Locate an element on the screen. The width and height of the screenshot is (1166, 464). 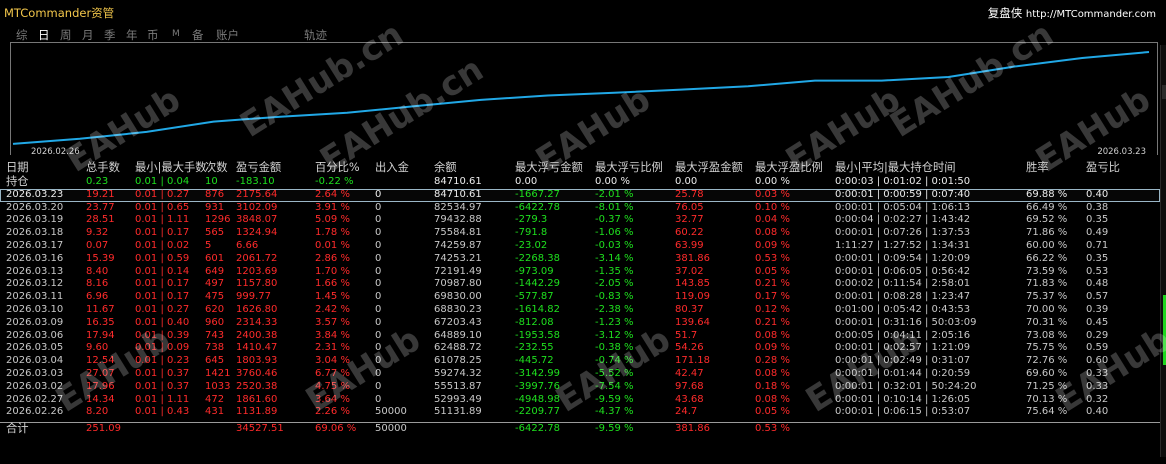
cell-win: 73.08 % is located at coordinates (1047, 335).